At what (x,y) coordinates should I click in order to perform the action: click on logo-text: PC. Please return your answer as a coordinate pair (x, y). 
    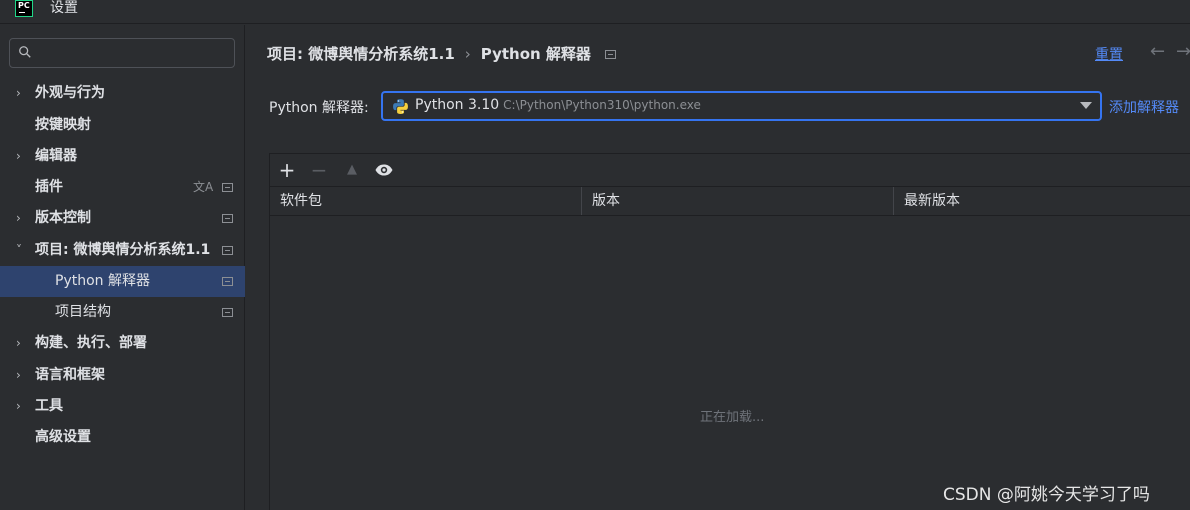
    Looking at the image, I should click on (24, 5).